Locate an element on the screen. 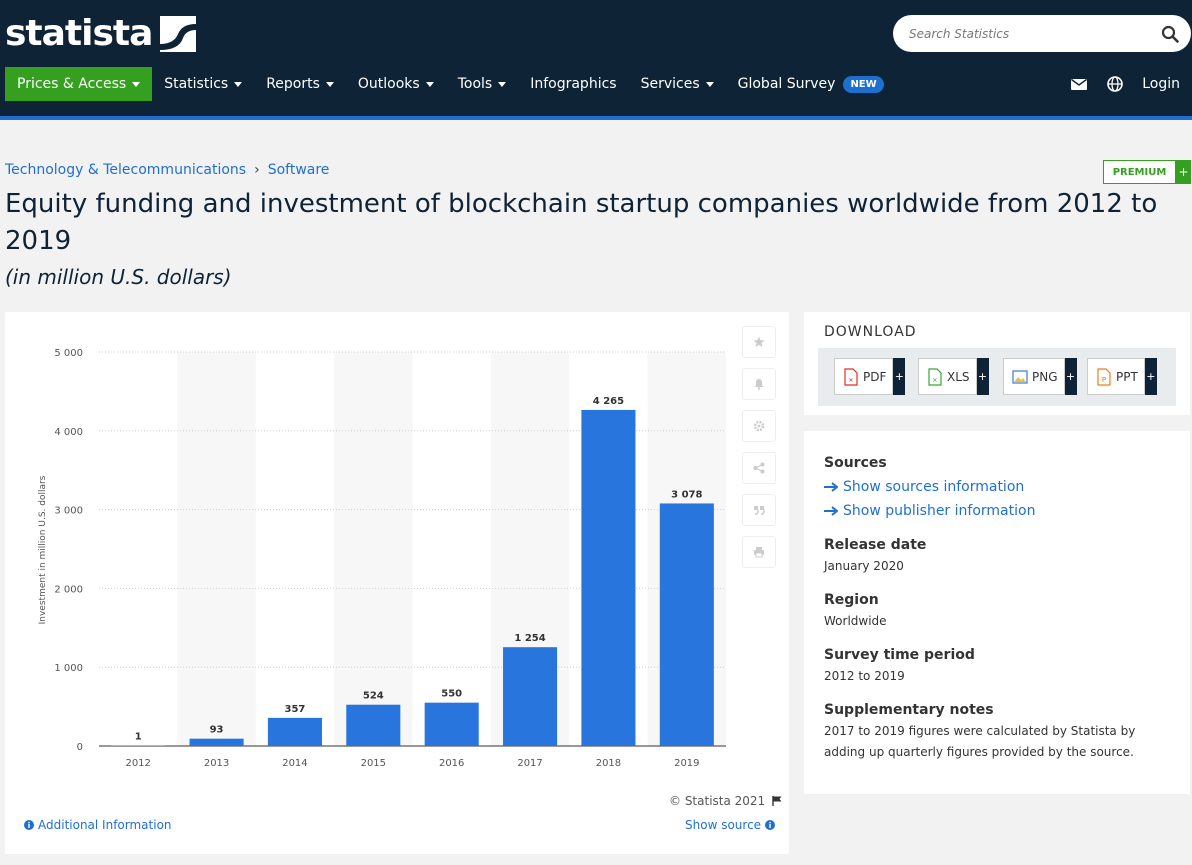 The height and width of the screenshot is (865, 1192). y-tick-label: 1 000 is located at coordinates (68, 668).